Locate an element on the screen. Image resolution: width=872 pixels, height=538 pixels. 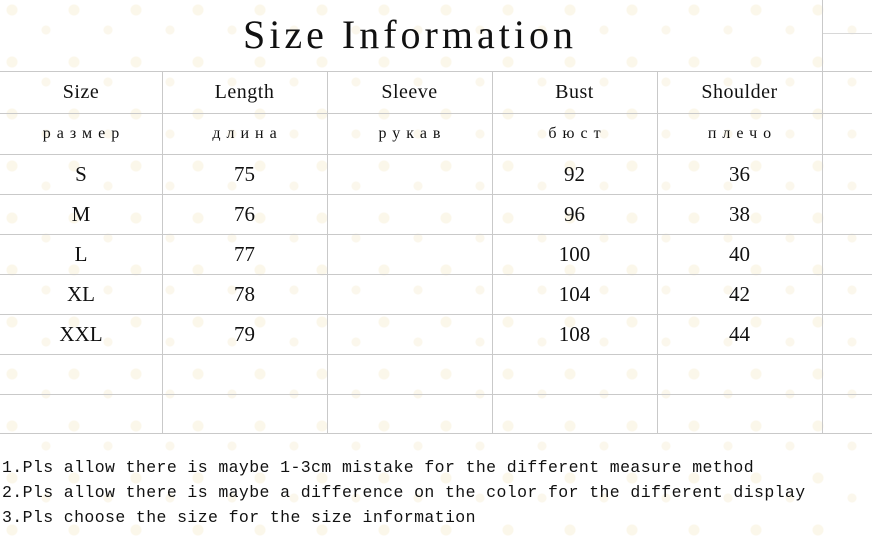
table-cell-bust-3: 104 is located at coordinates (574, 294).